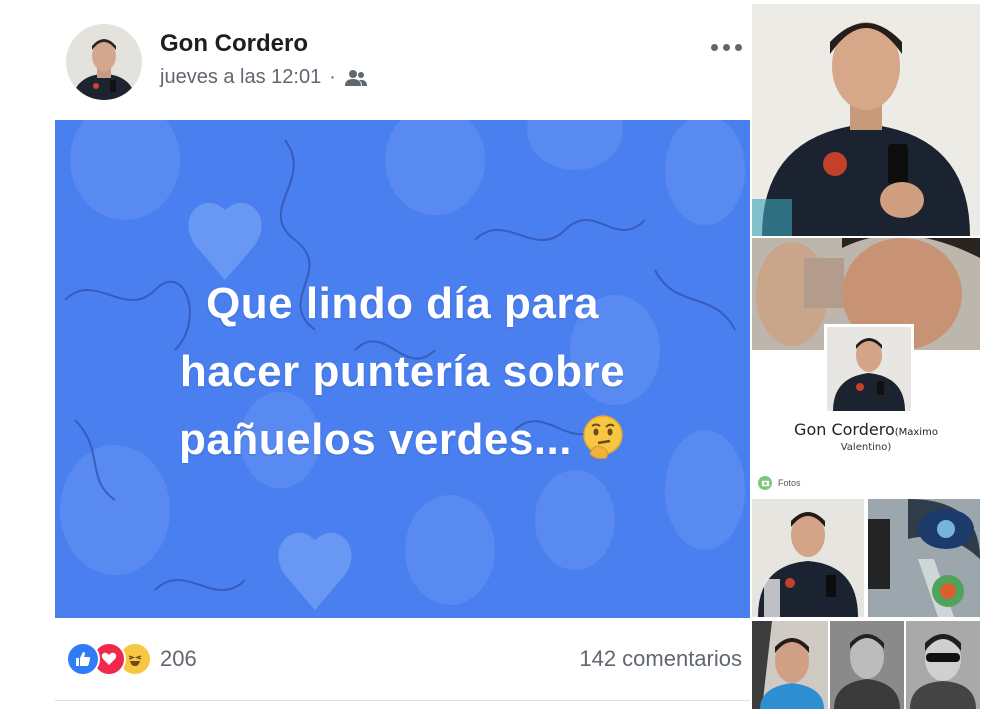 Image resolution: width=1000 pixels, height=714 pixels. What do you see at coordinates (178, 659) in the screenshot?
I see `reaction-count: 206` at bounding box center [178, 659].